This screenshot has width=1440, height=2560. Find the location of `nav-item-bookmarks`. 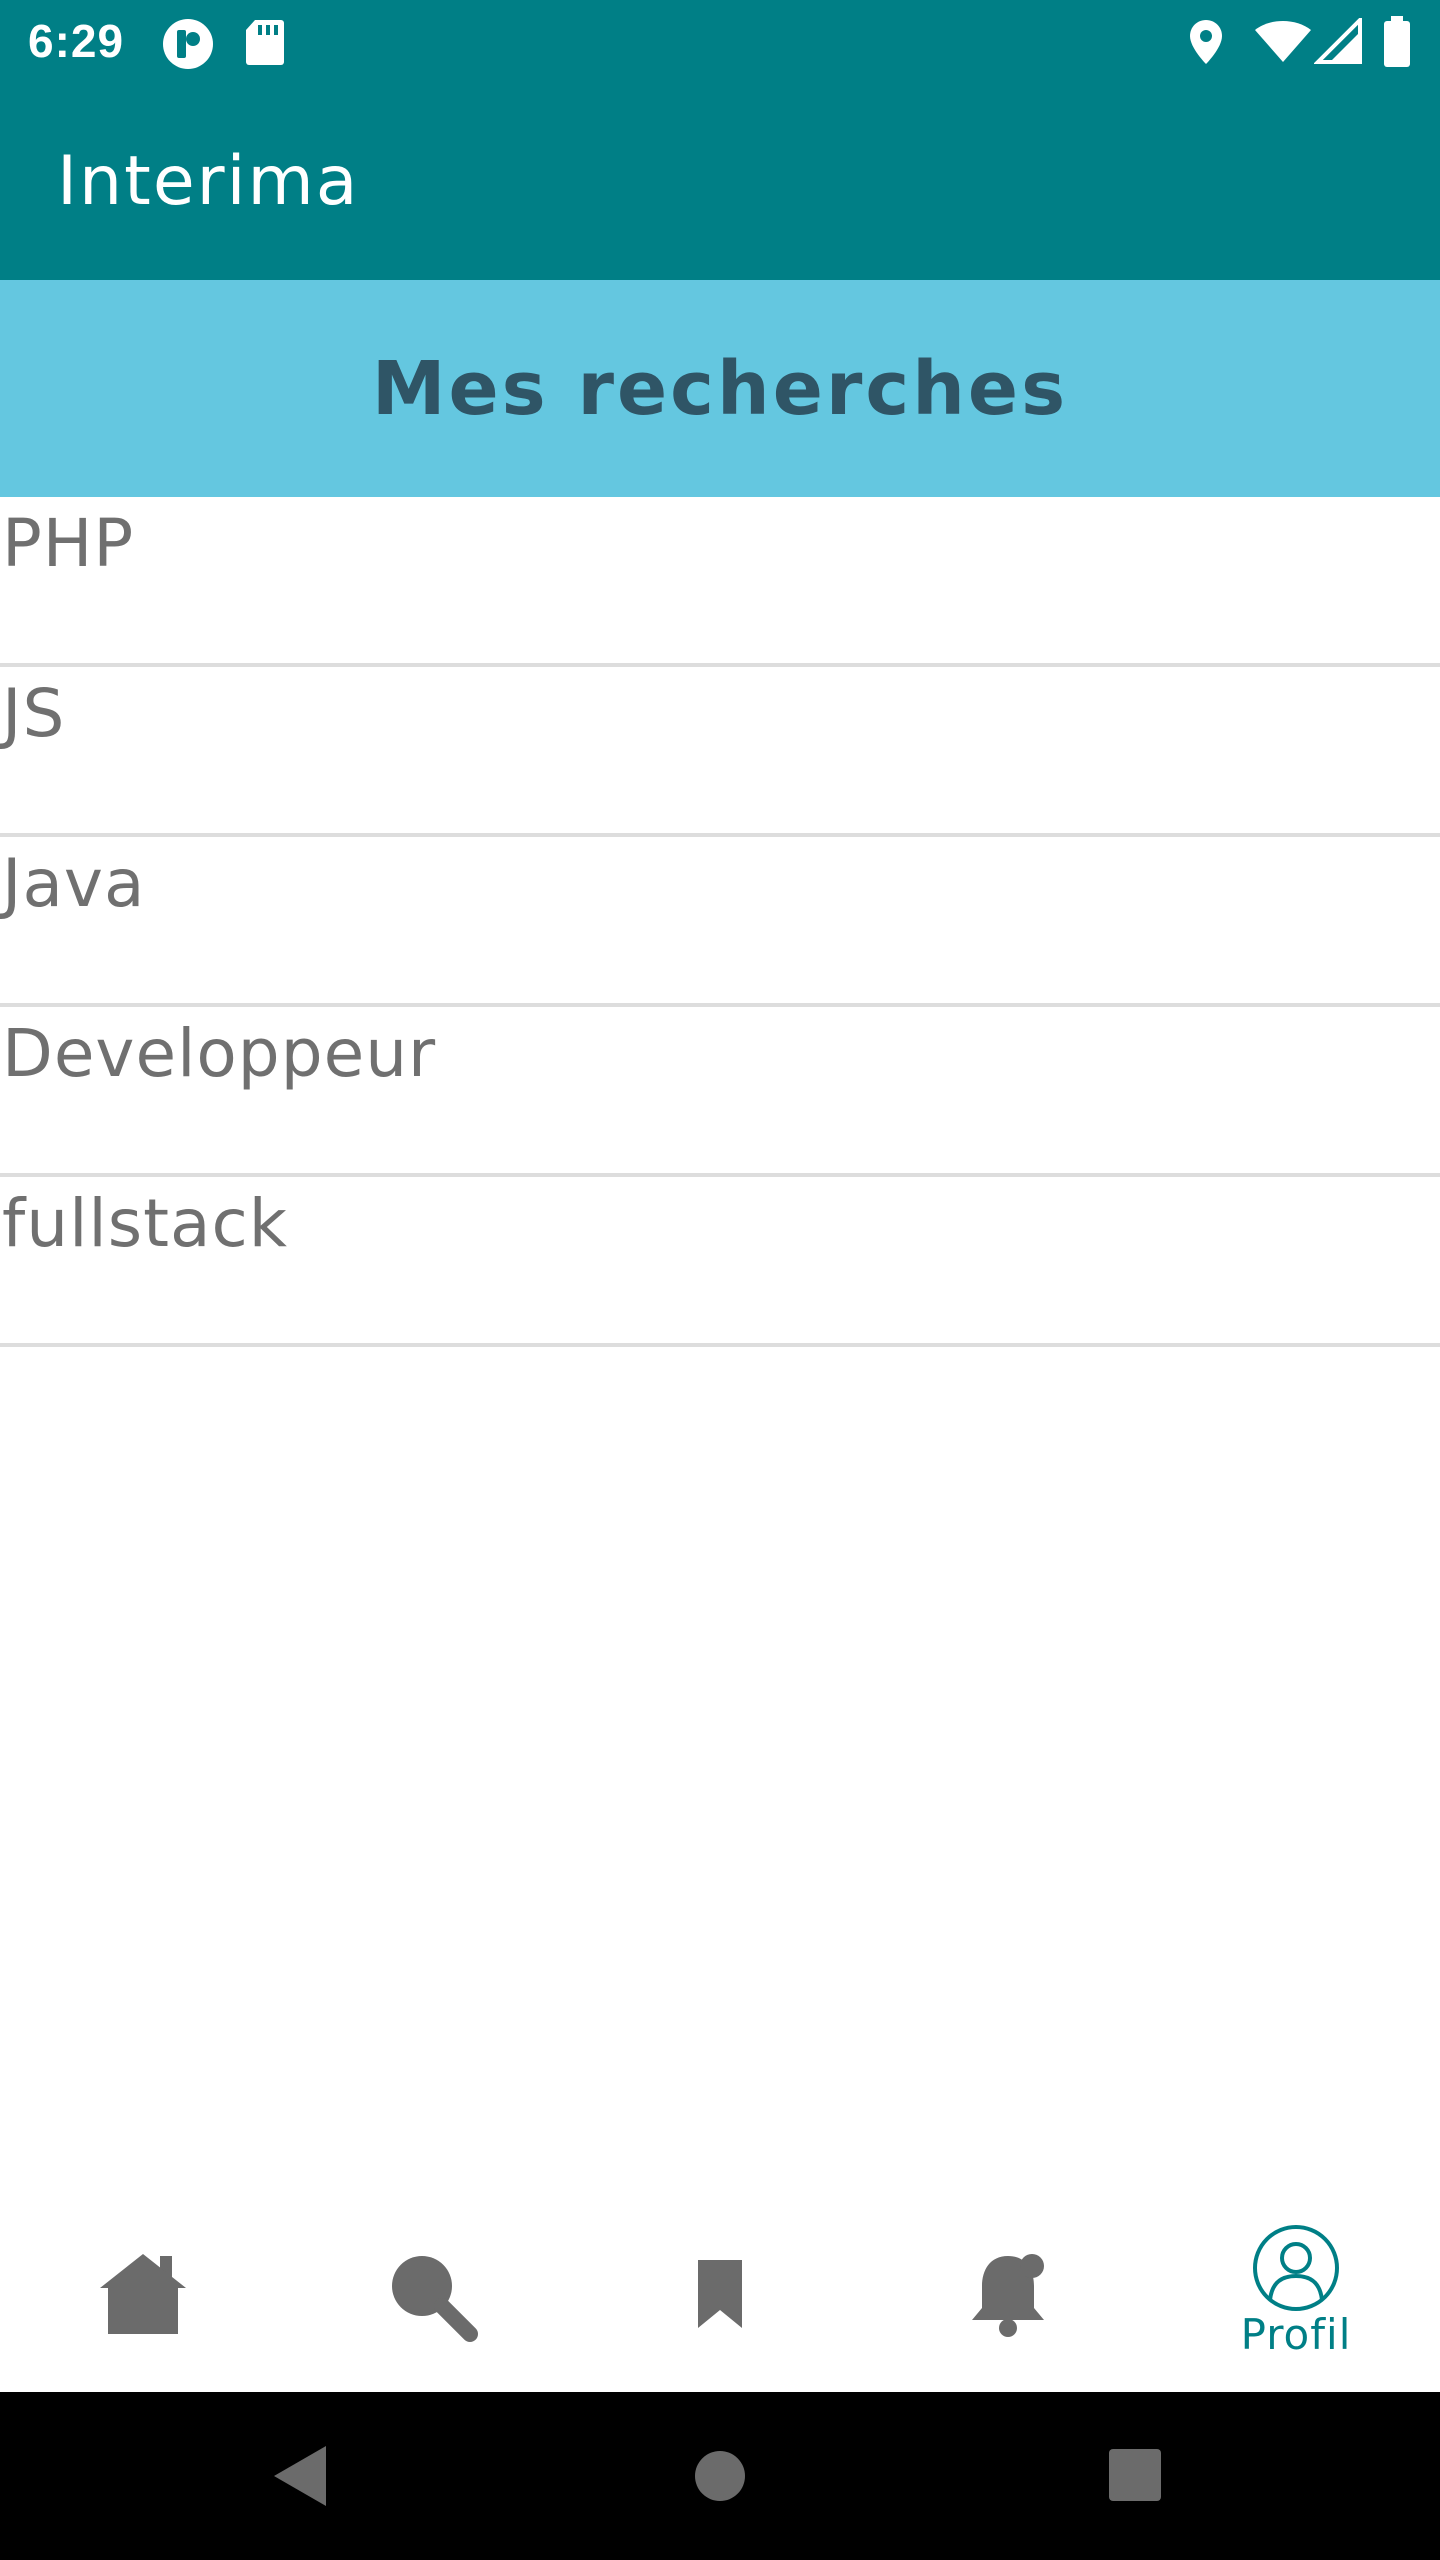

nav-item-bookmarks is located at coordinates (720, 2291).